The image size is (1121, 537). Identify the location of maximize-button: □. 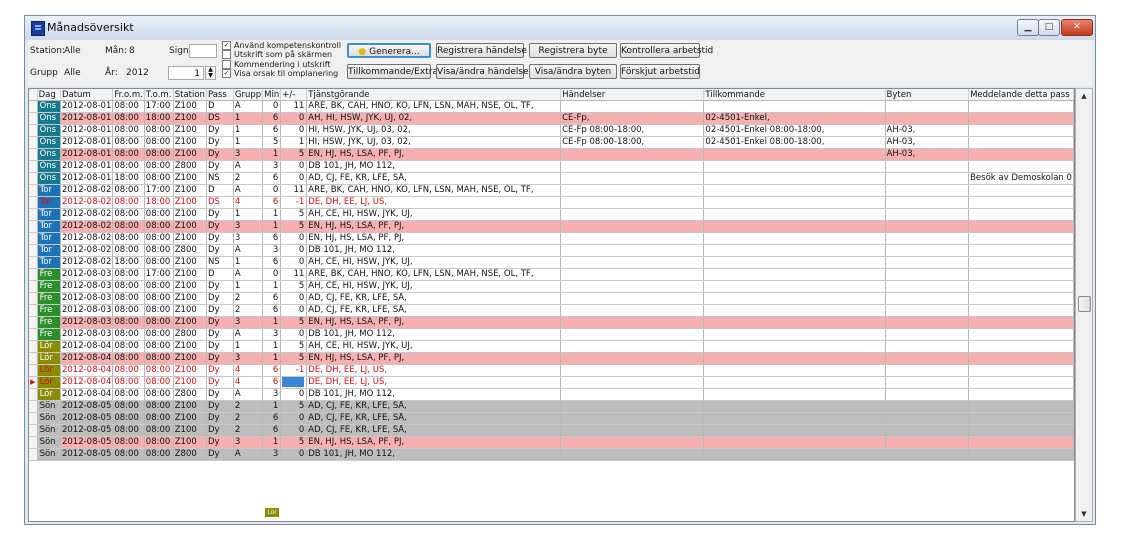
(1049, 27).